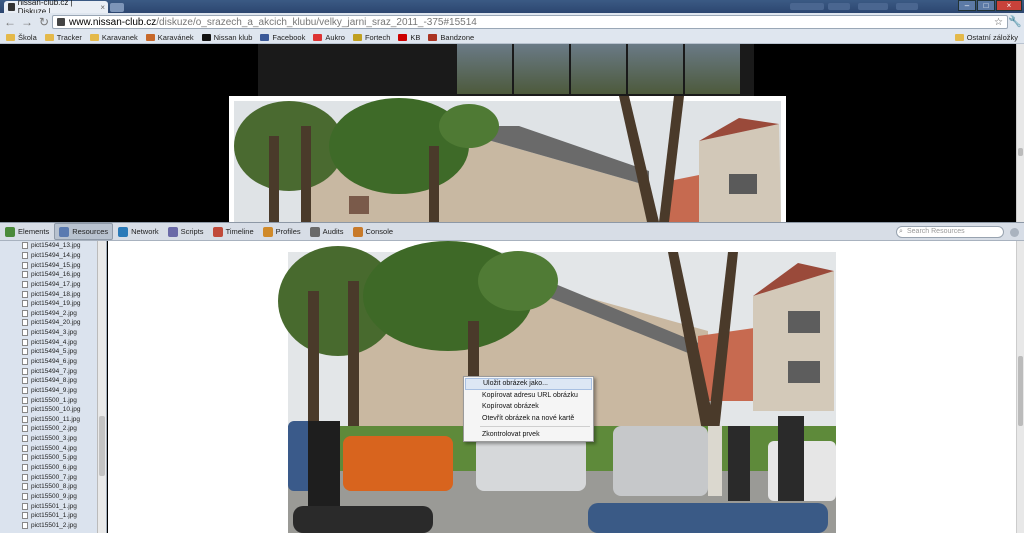 The width and height of the screenshot is (1024, 533). I want to click on resource-file-item: pict15494_17.jpg, so click(51, 285).